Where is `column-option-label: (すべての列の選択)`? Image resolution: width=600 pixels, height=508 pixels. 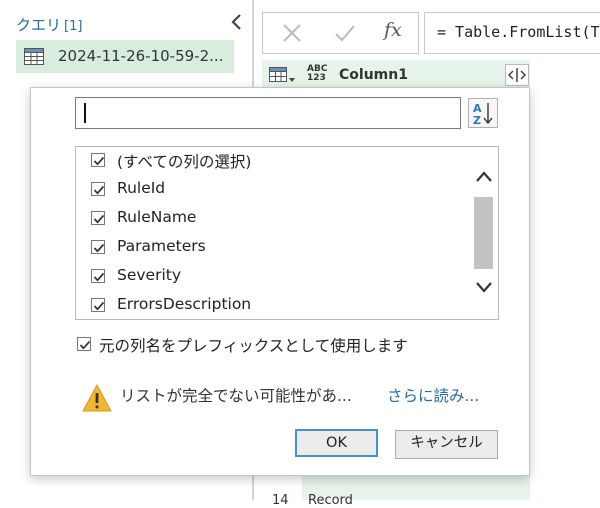
column-option-label: (すべての列の選択) is located at coordinates (184, 162).